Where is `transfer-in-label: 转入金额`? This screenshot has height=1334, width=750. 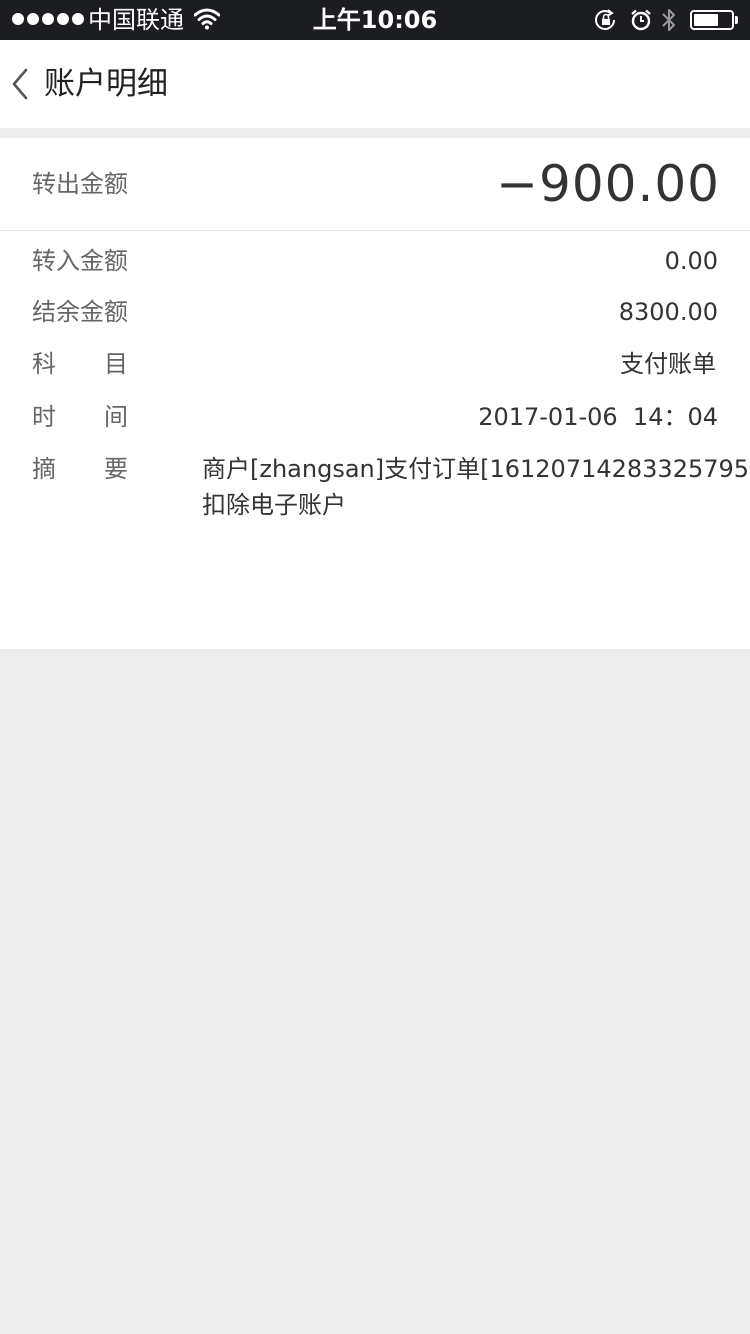 transfer-in-label: 转入金额 is located at coordinates (80, 261).